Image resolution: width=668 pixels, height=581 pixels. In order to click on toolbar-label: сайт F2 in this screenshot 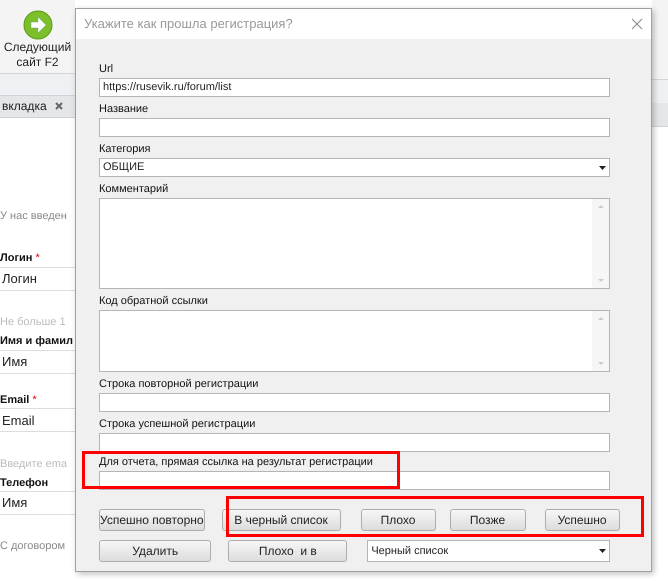, I will do `click(37, 62)`.